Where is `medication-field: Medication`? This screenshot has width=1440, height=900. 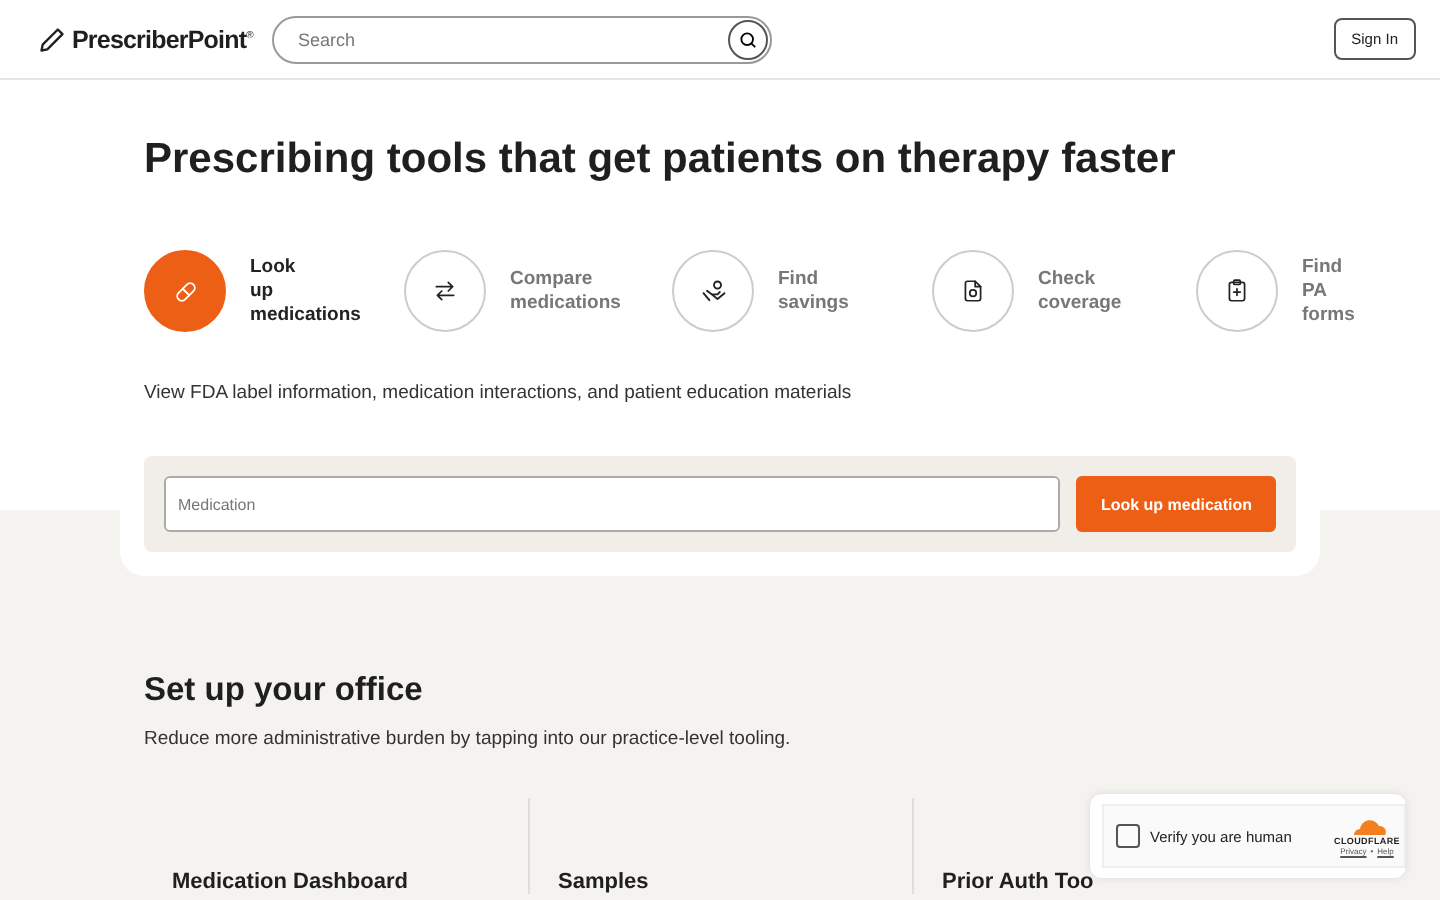
medication-field: Medication is located at coordinates (612, 504).